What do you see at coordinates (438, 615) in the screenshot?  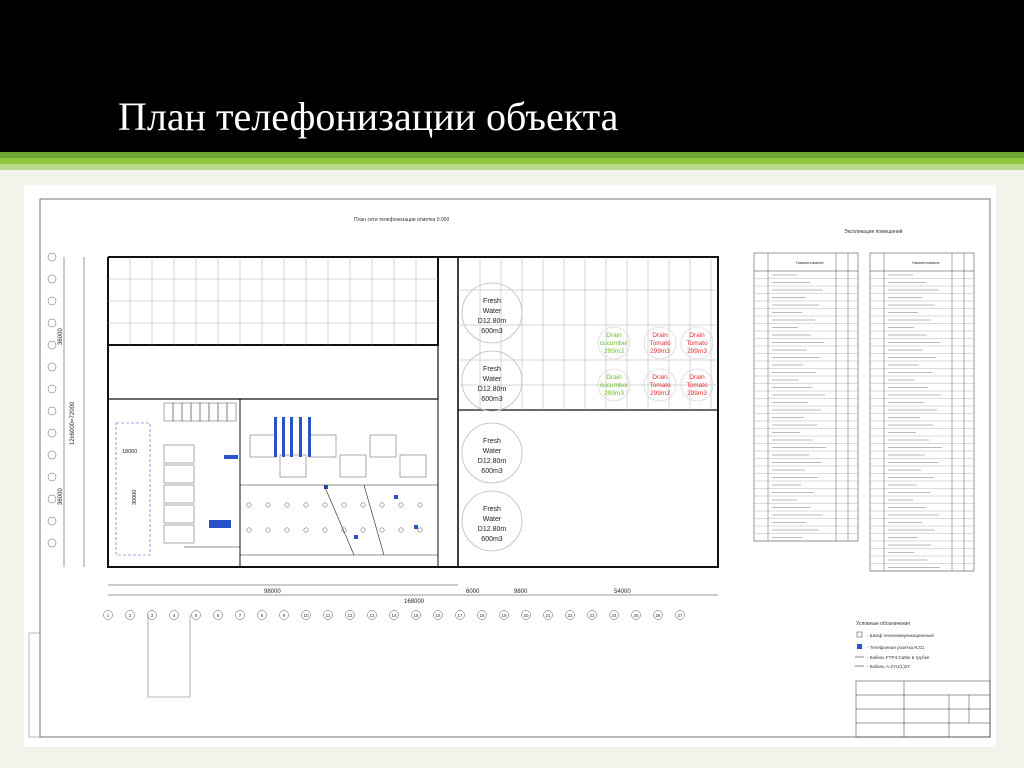 I see `axis-bubble-label: 16` at bounding box center [438, 615].